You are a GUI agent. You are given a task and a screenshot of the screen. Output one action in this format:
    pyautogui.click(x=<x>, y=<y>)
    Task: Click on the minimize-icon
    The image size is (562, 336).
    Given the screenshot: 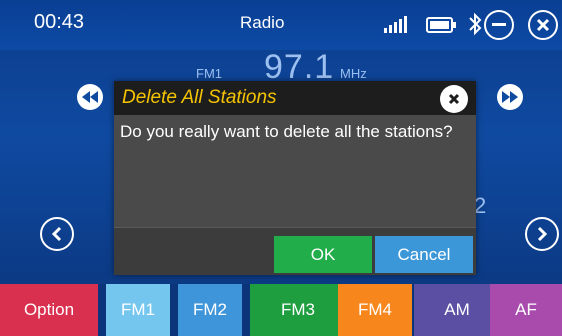 What is the action you would take?
    pyautogui.click(x=499, y=24)
    